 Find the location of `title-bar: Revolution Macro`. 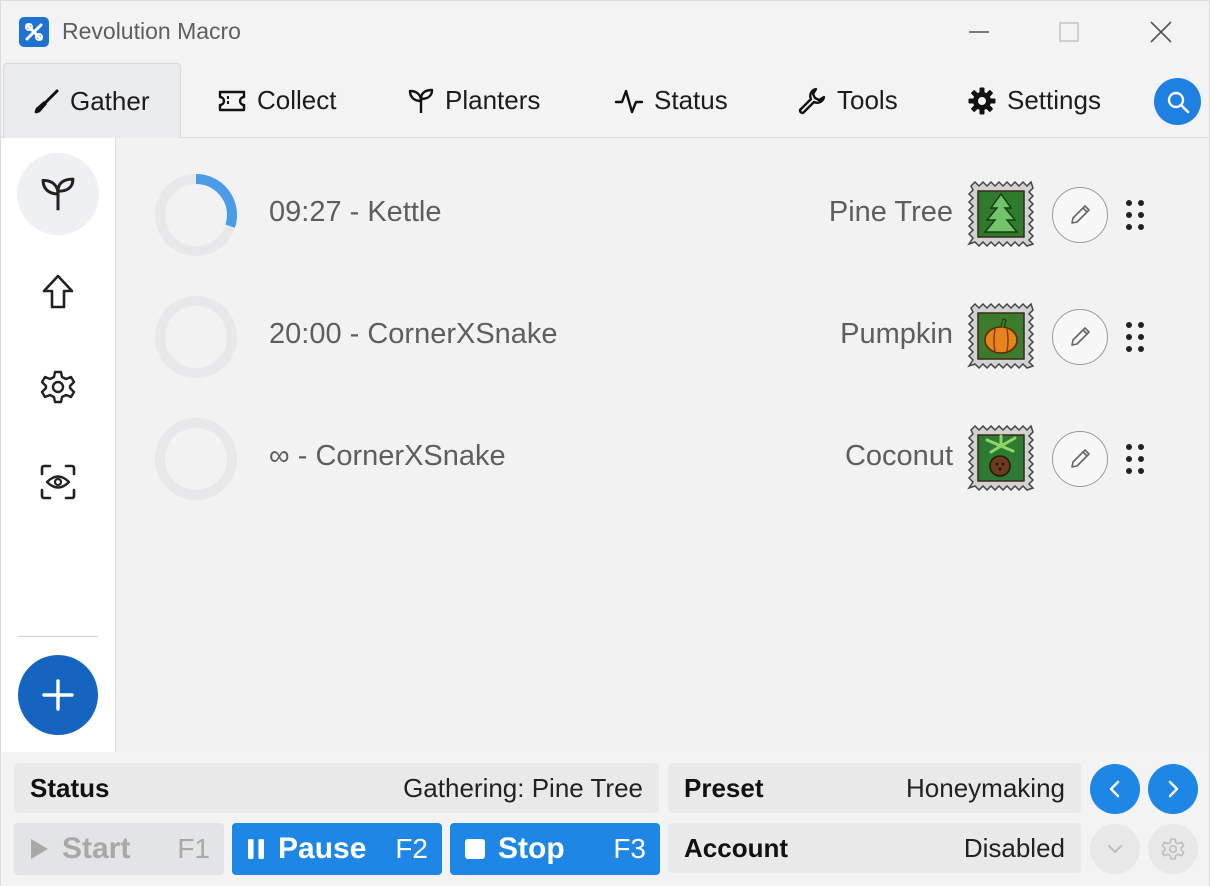

title-bar: Revolution Macro is located at coordinates (605, 32).